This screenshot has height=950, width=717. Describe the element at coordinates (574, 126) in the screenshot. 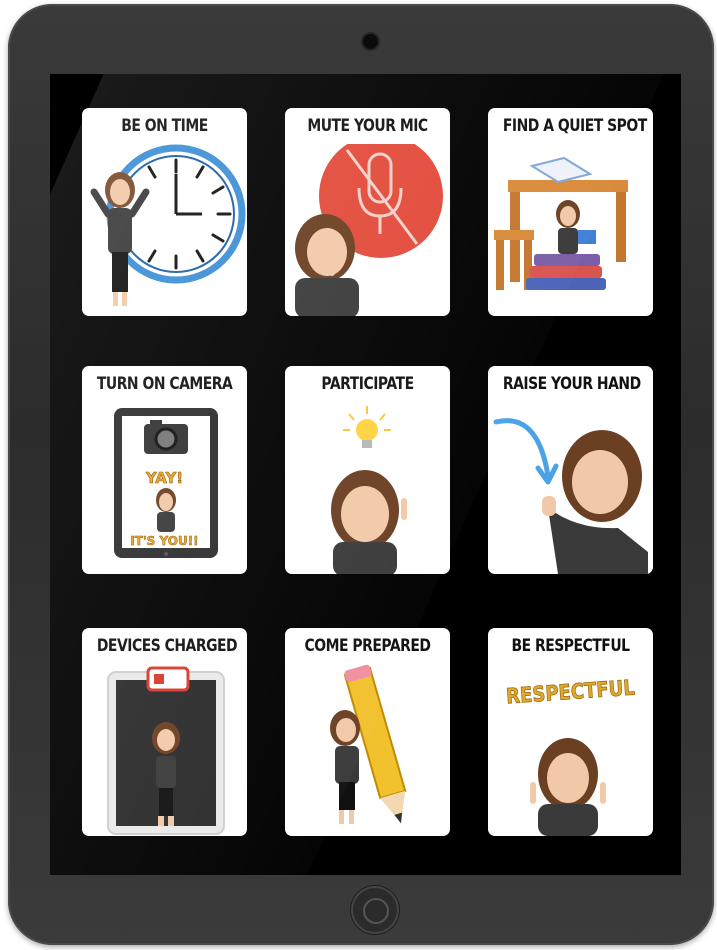

I see `card-title: FIND A QUIET SPOT` at that location.